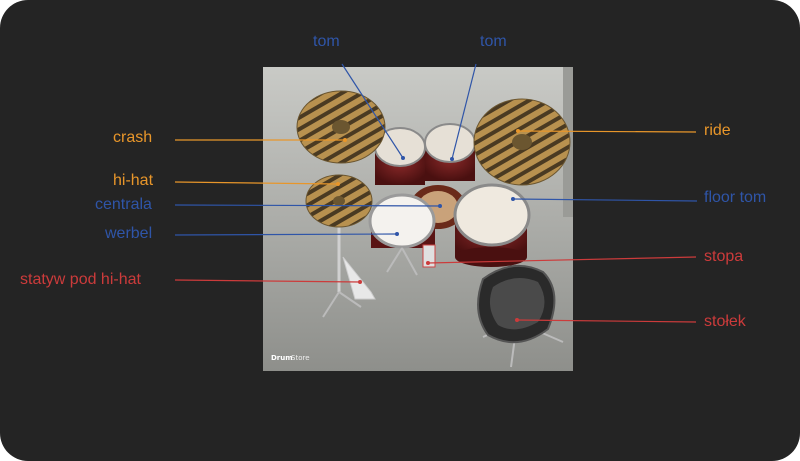 The width and height of the screenshot is (800, 461). Describe the element at coordinates (345, 140) in the screenshot. I see `crash-dot` at that location.